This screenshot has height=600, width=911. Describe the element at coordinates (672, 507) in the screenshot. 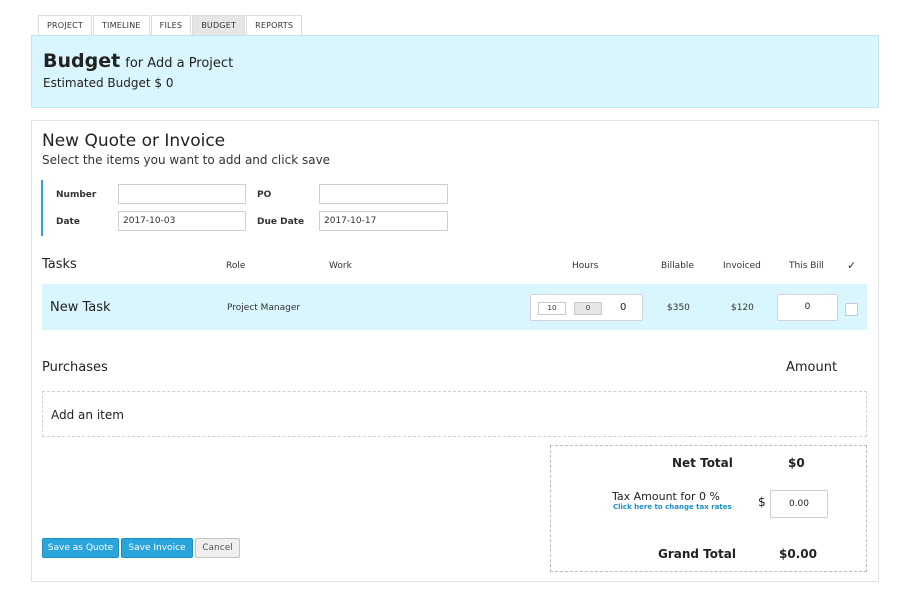

I see `change-tax-rates-link: Click here to change tax rates` at that location.